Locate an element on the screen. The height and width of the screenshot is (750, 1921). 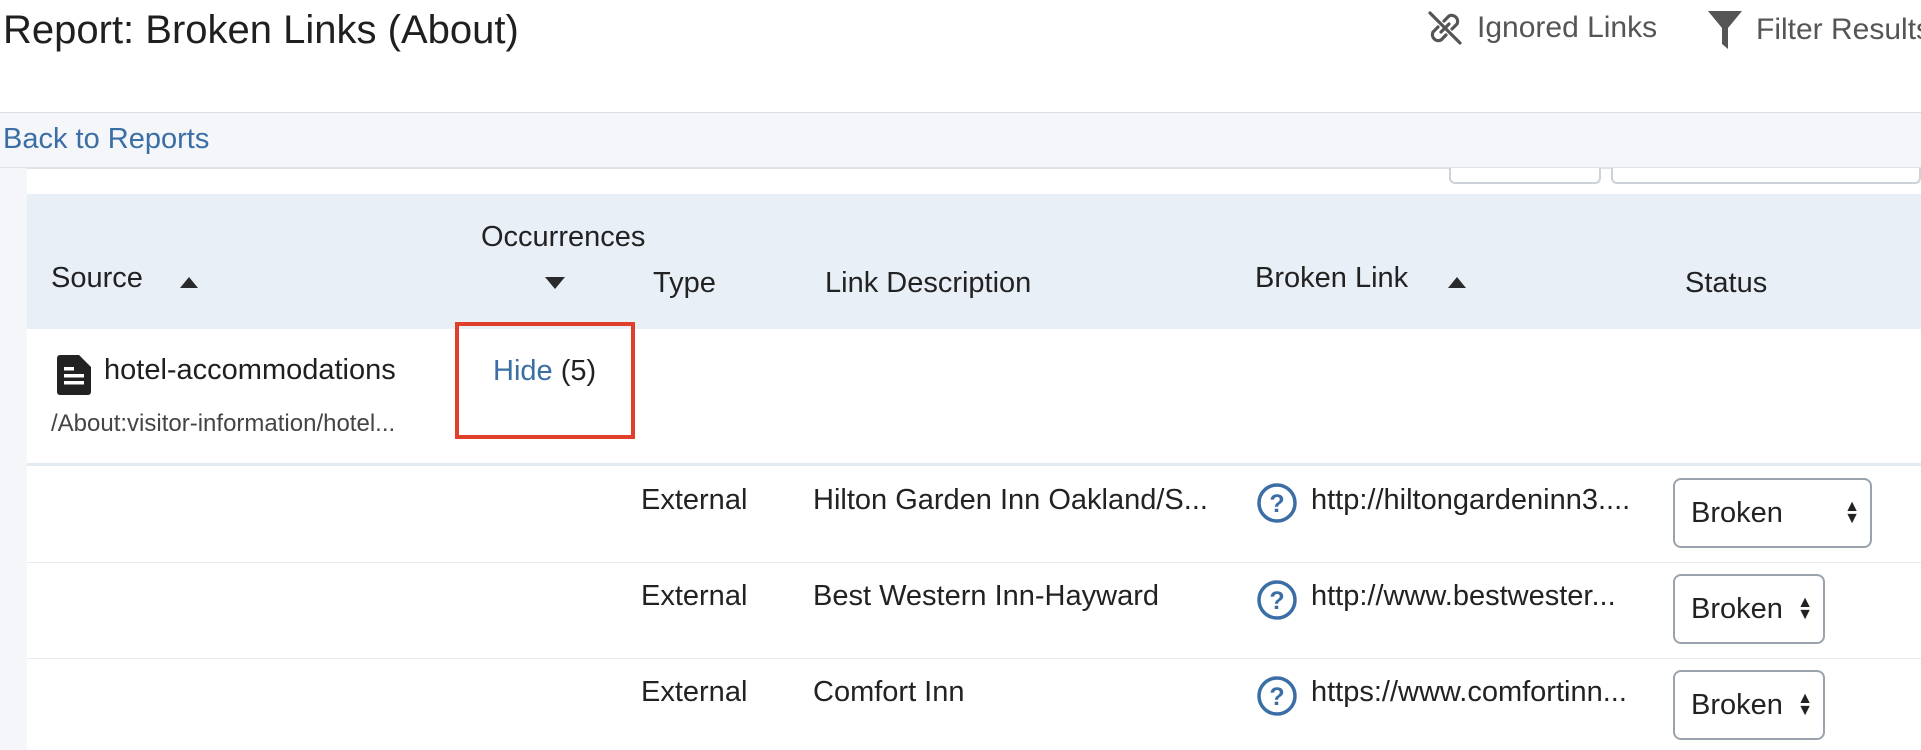
filter-results-button: Filter Results is located at coordinates (1813, 30).